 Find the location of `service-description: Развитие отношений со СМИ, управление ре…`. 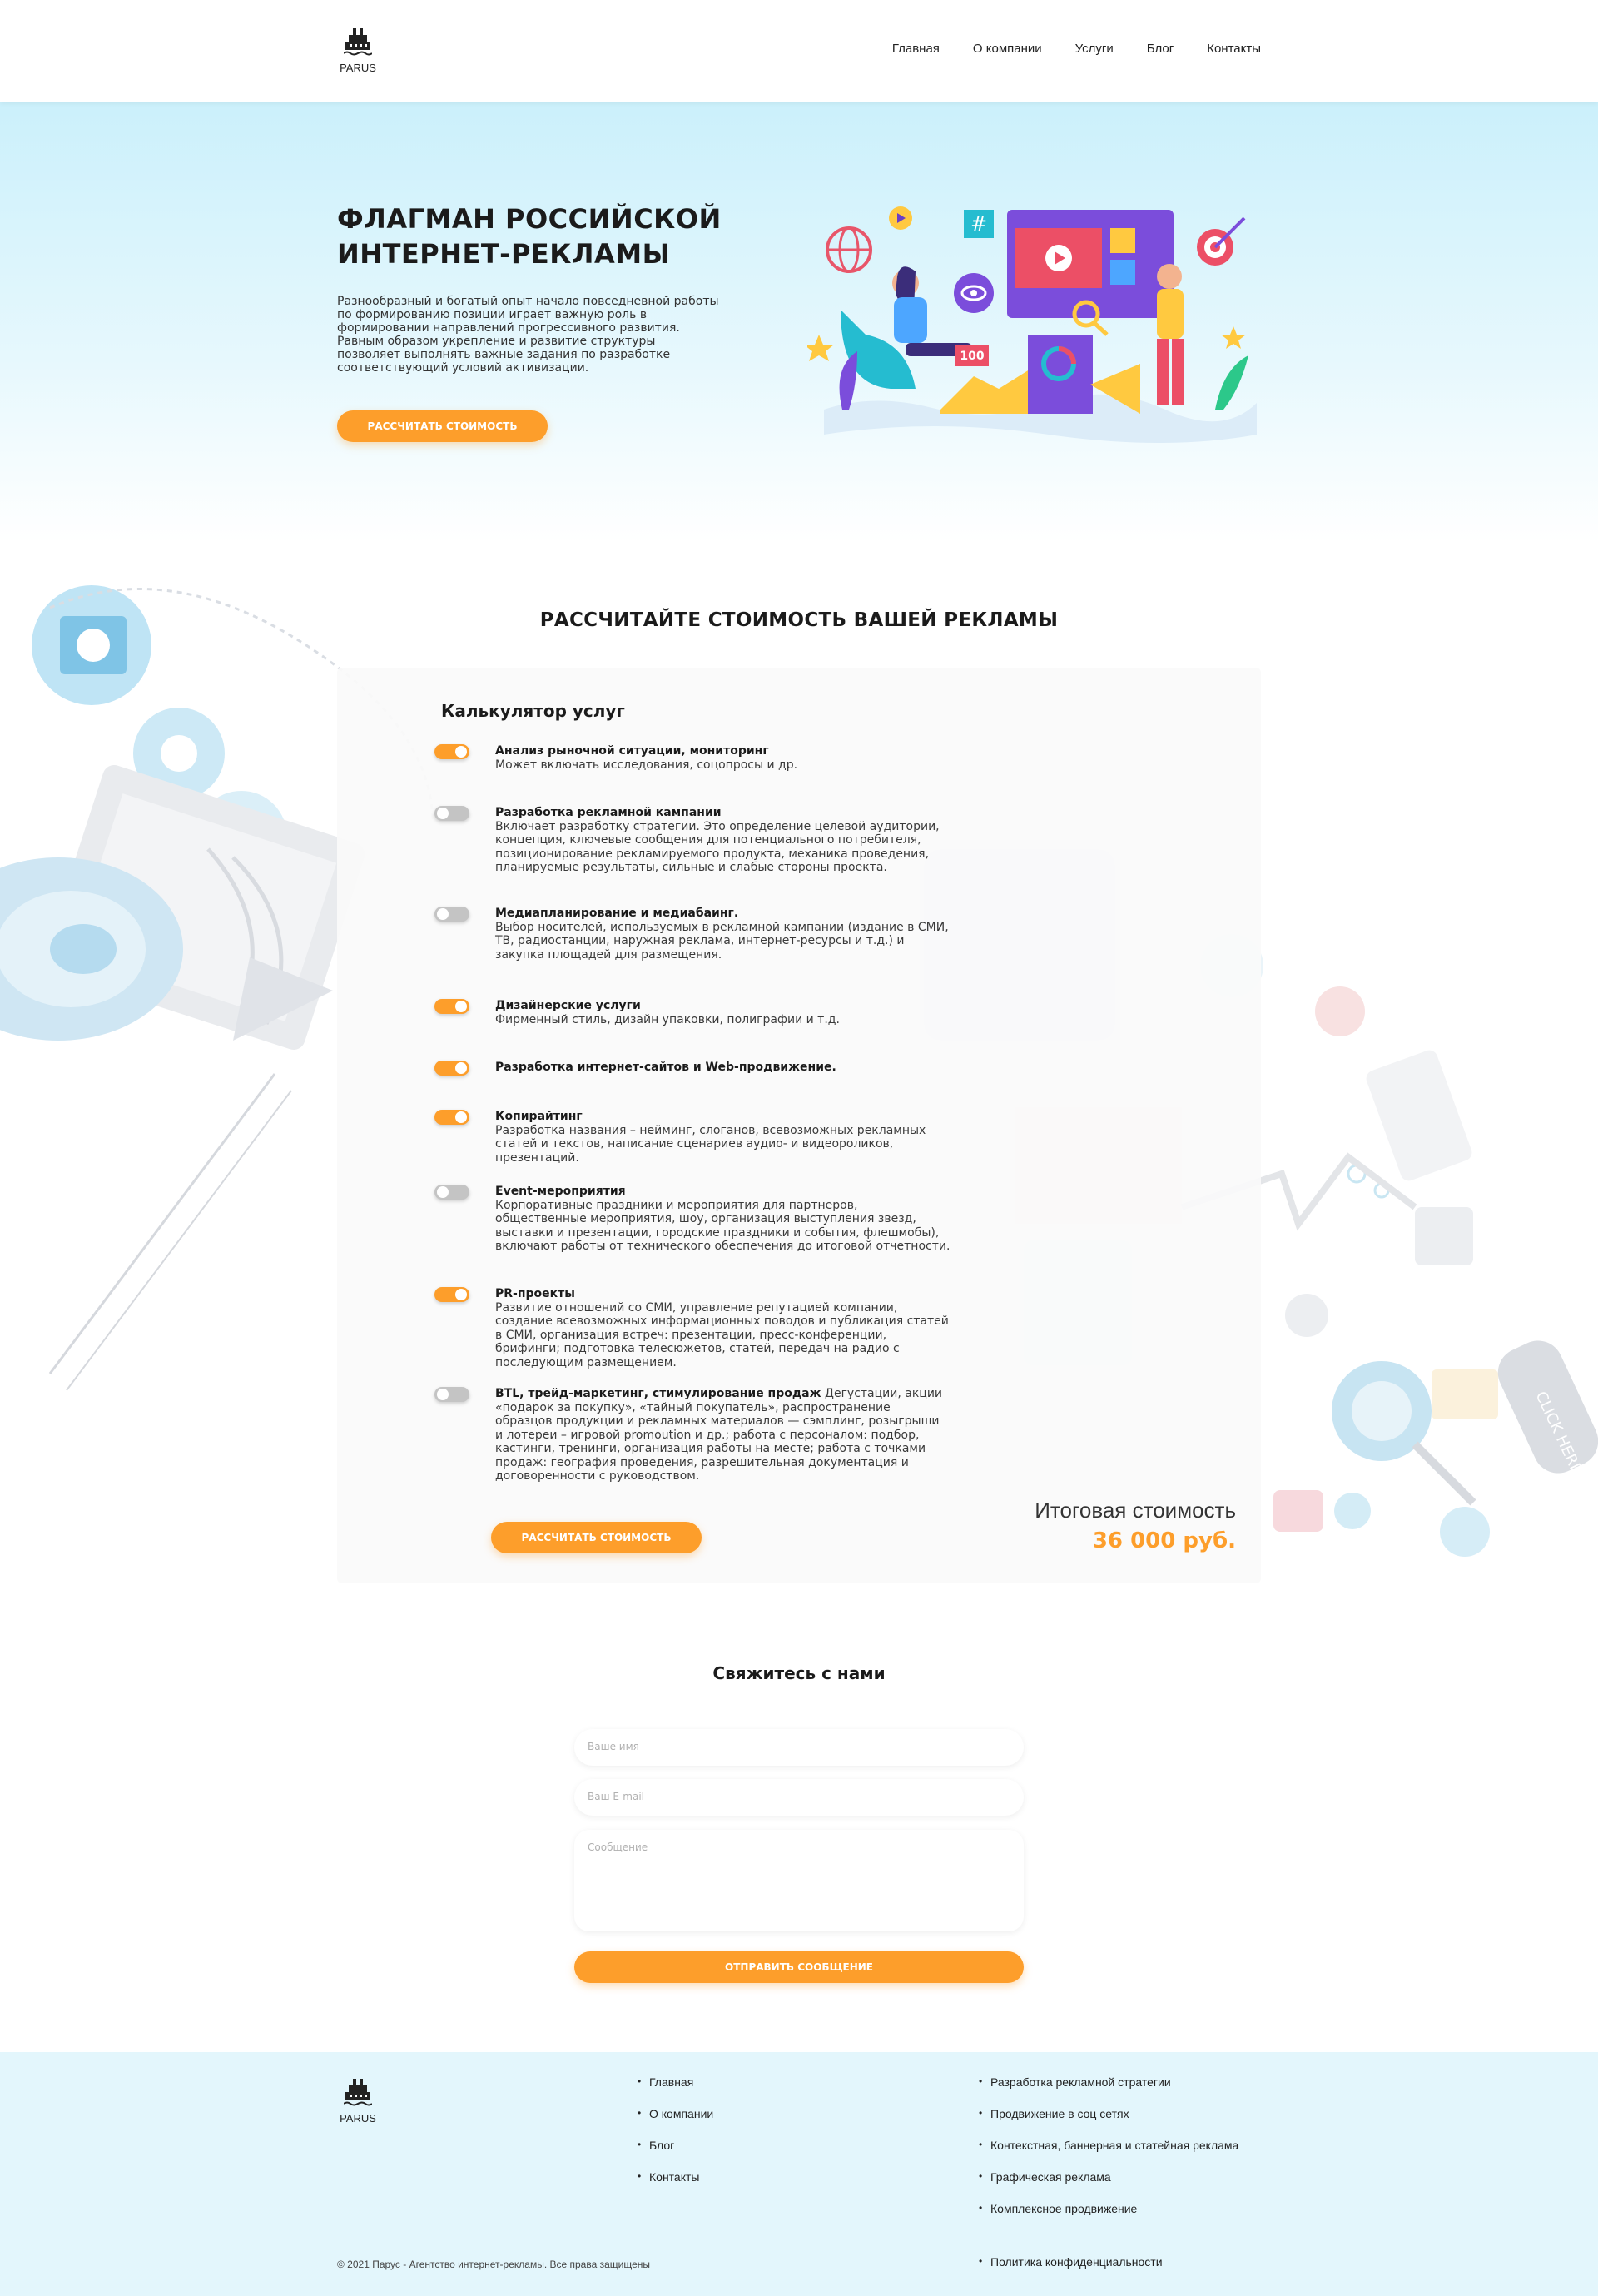

service-description: Развитие отношений со СМИ, управление ре… is located at coordinates (722, 1334).